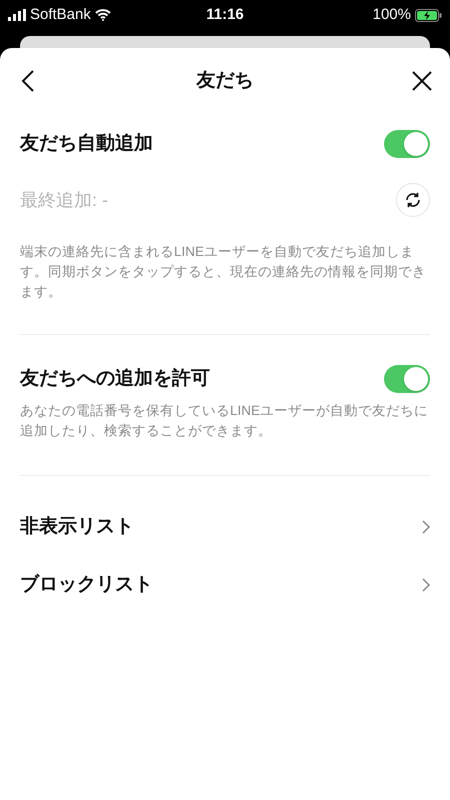  Describe the element at coordinates (102, 15) in the screenshot. I see `wifi-icon` at that location.